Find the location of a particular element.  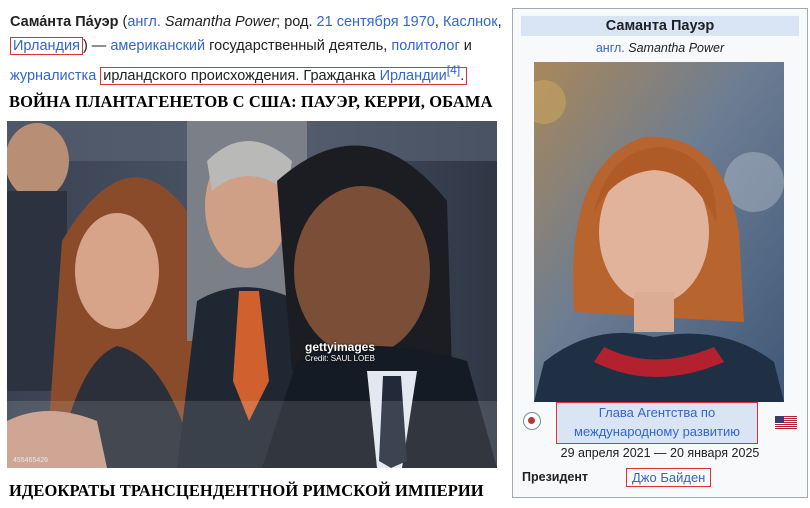

birth-city-link: Каслнок is located at coordinates (470, 22).